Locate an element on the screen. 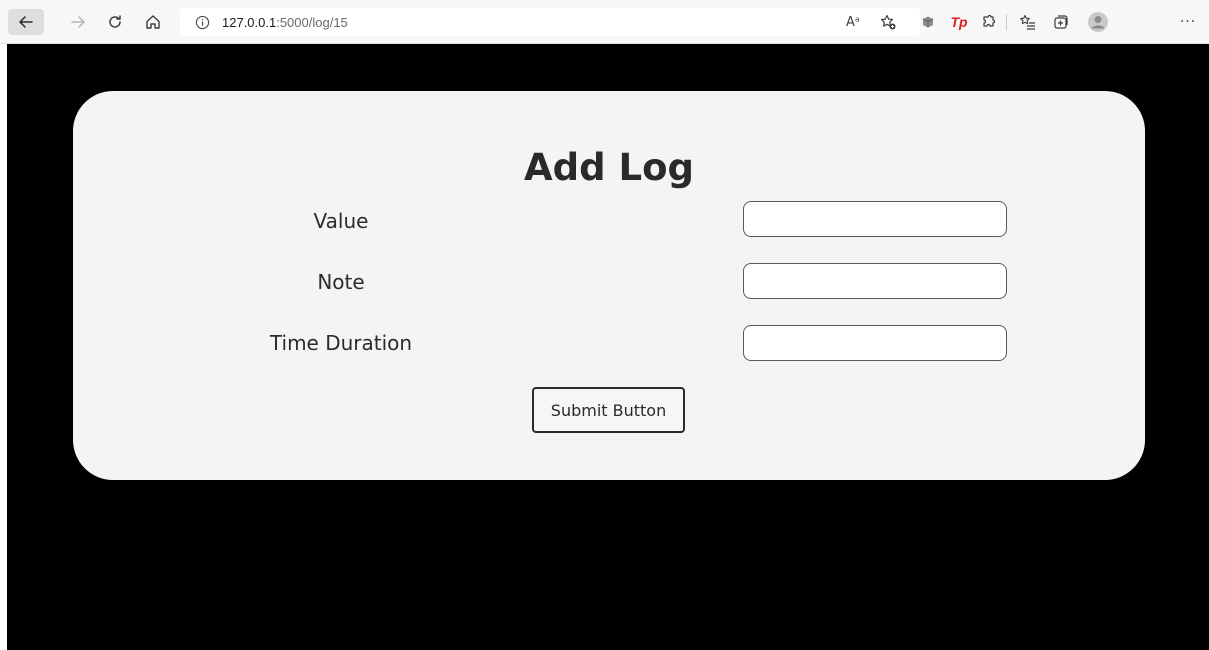  forward-button is located at coordinates (78, 22).